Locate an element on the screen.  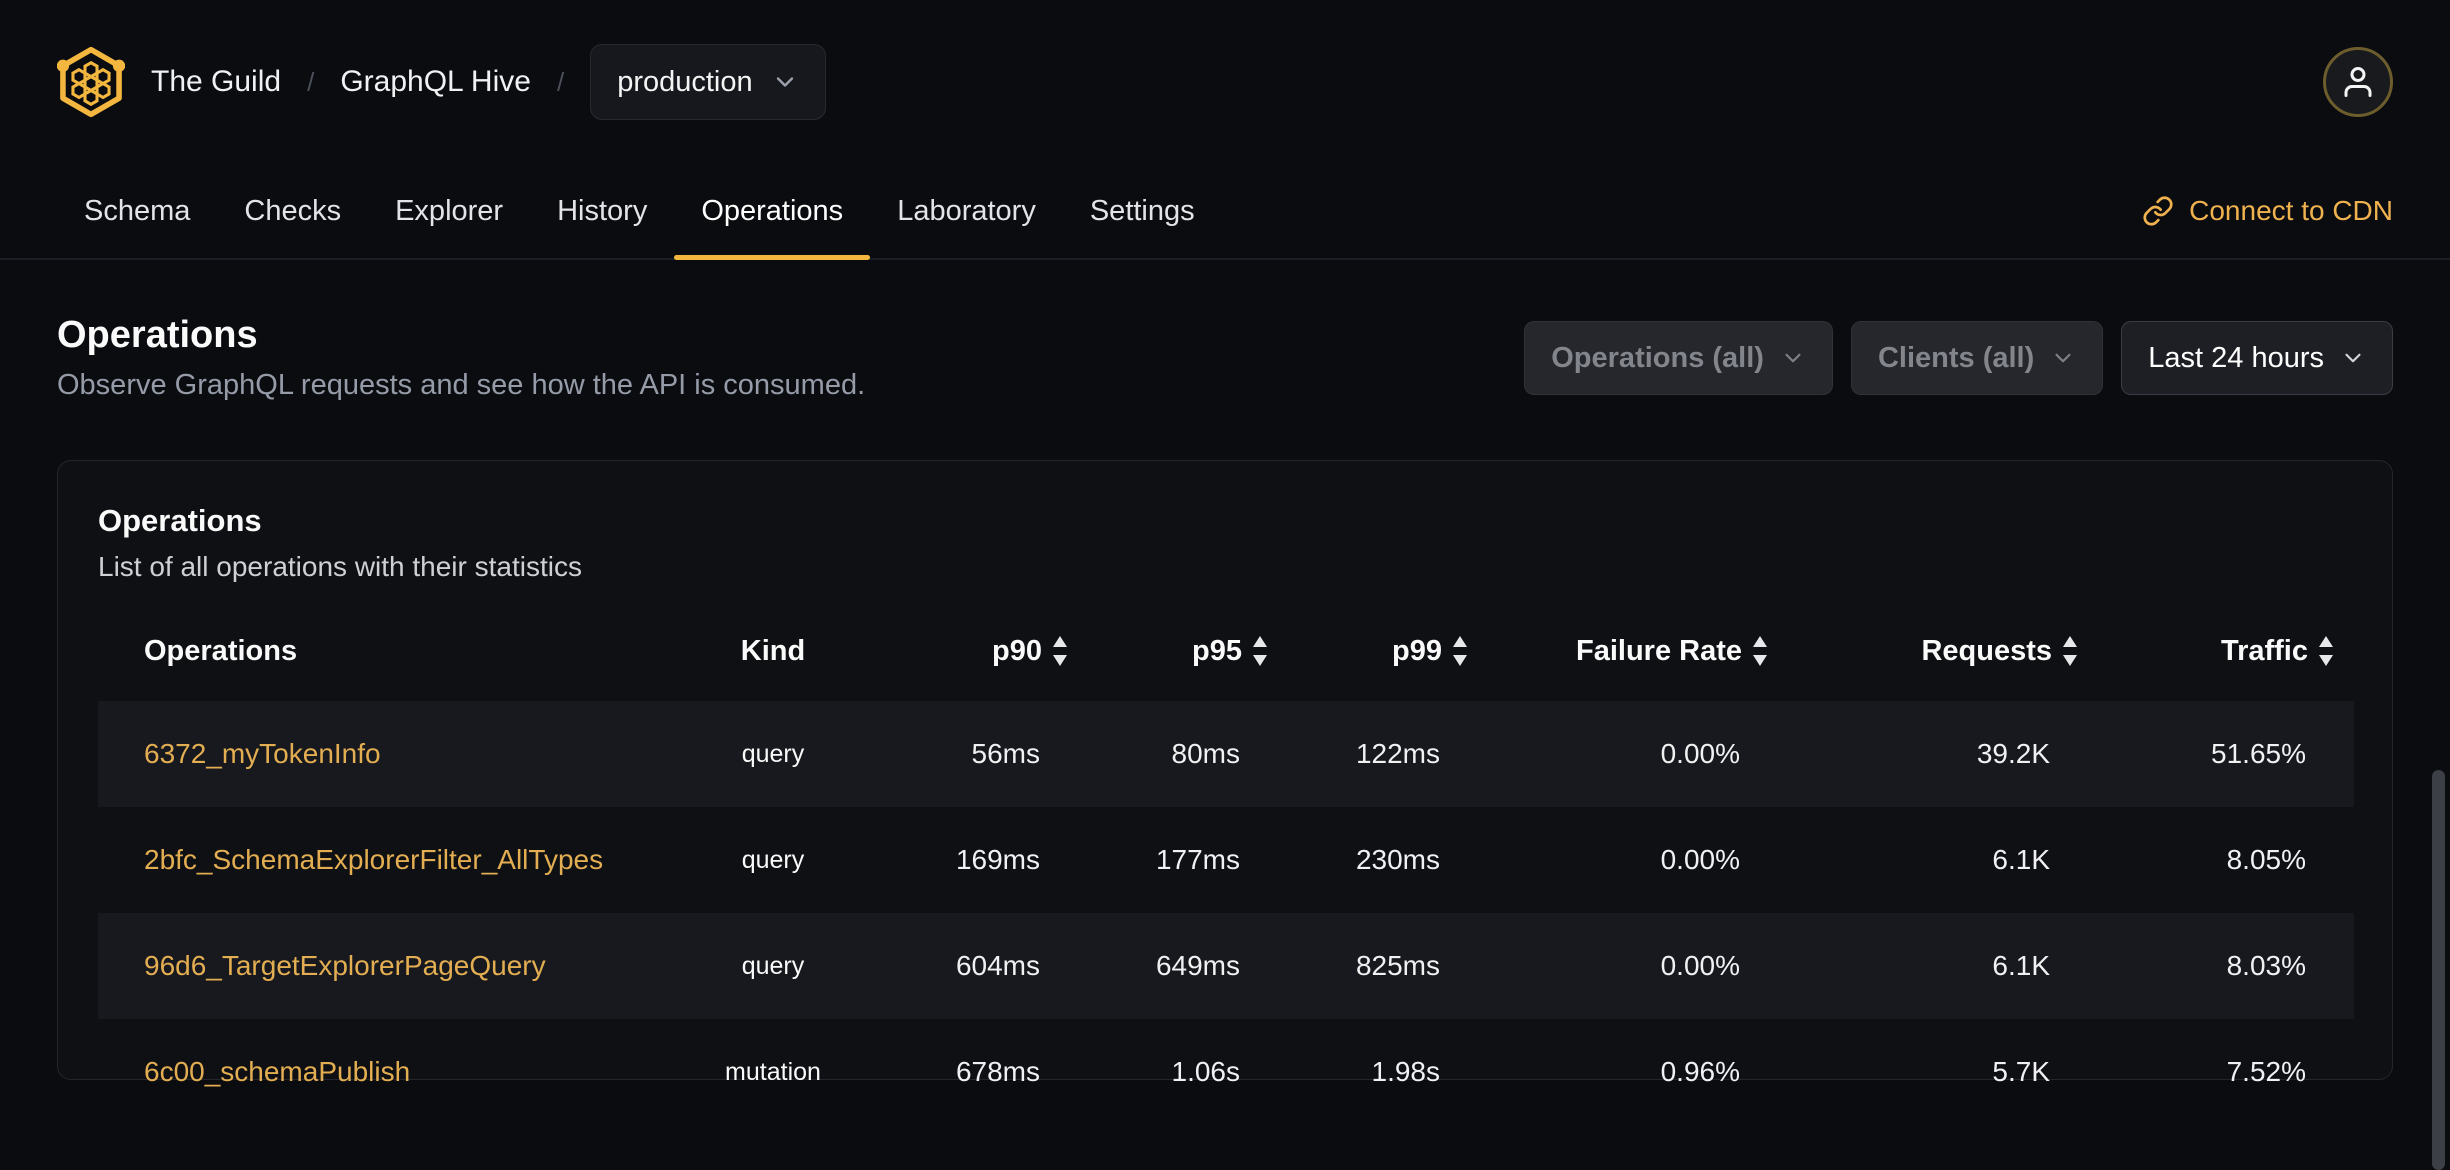
connect-to-cdn-link: Connect to CDN is located at coordinates (2267, 211).